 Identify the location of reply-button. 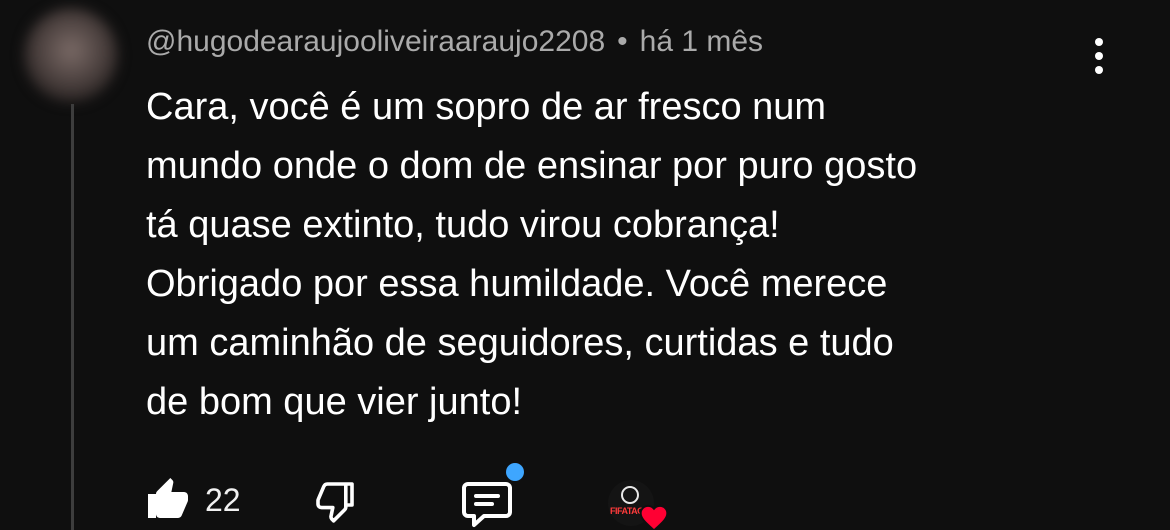
(487, 504).